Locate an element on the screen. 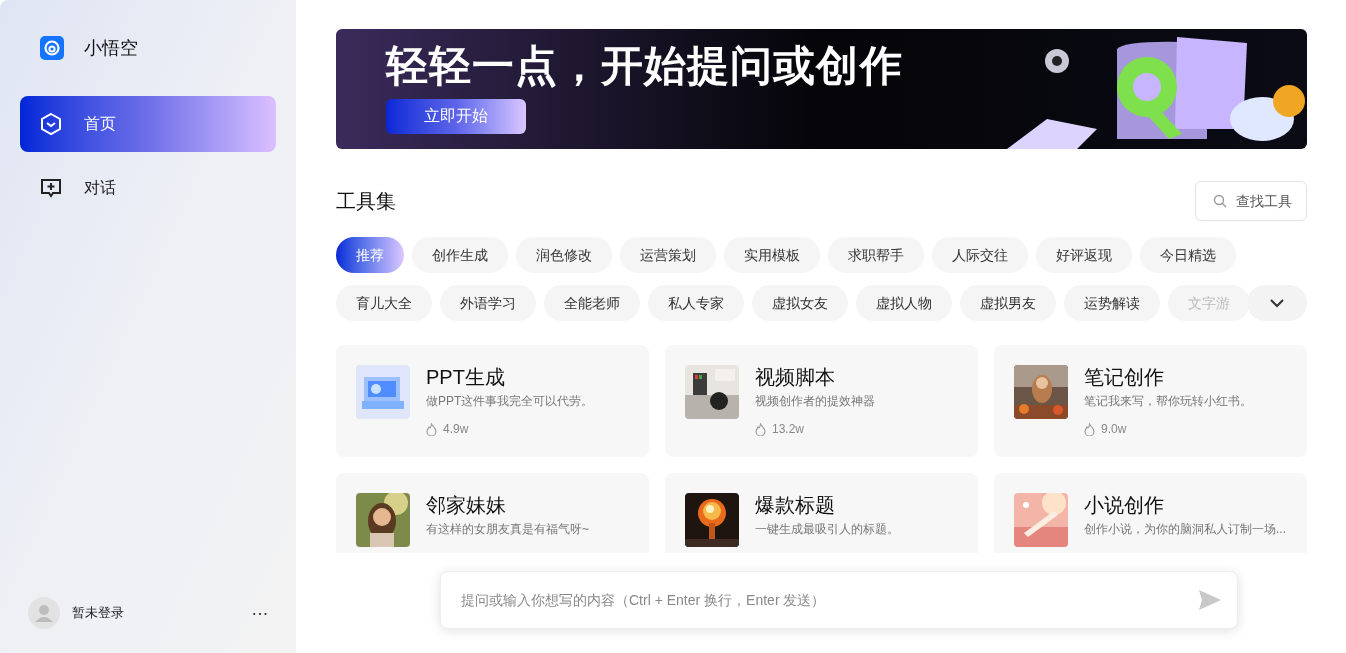 This screenshot has width=1346, height=653. avatar-icon is located at coordinates (44, 613).